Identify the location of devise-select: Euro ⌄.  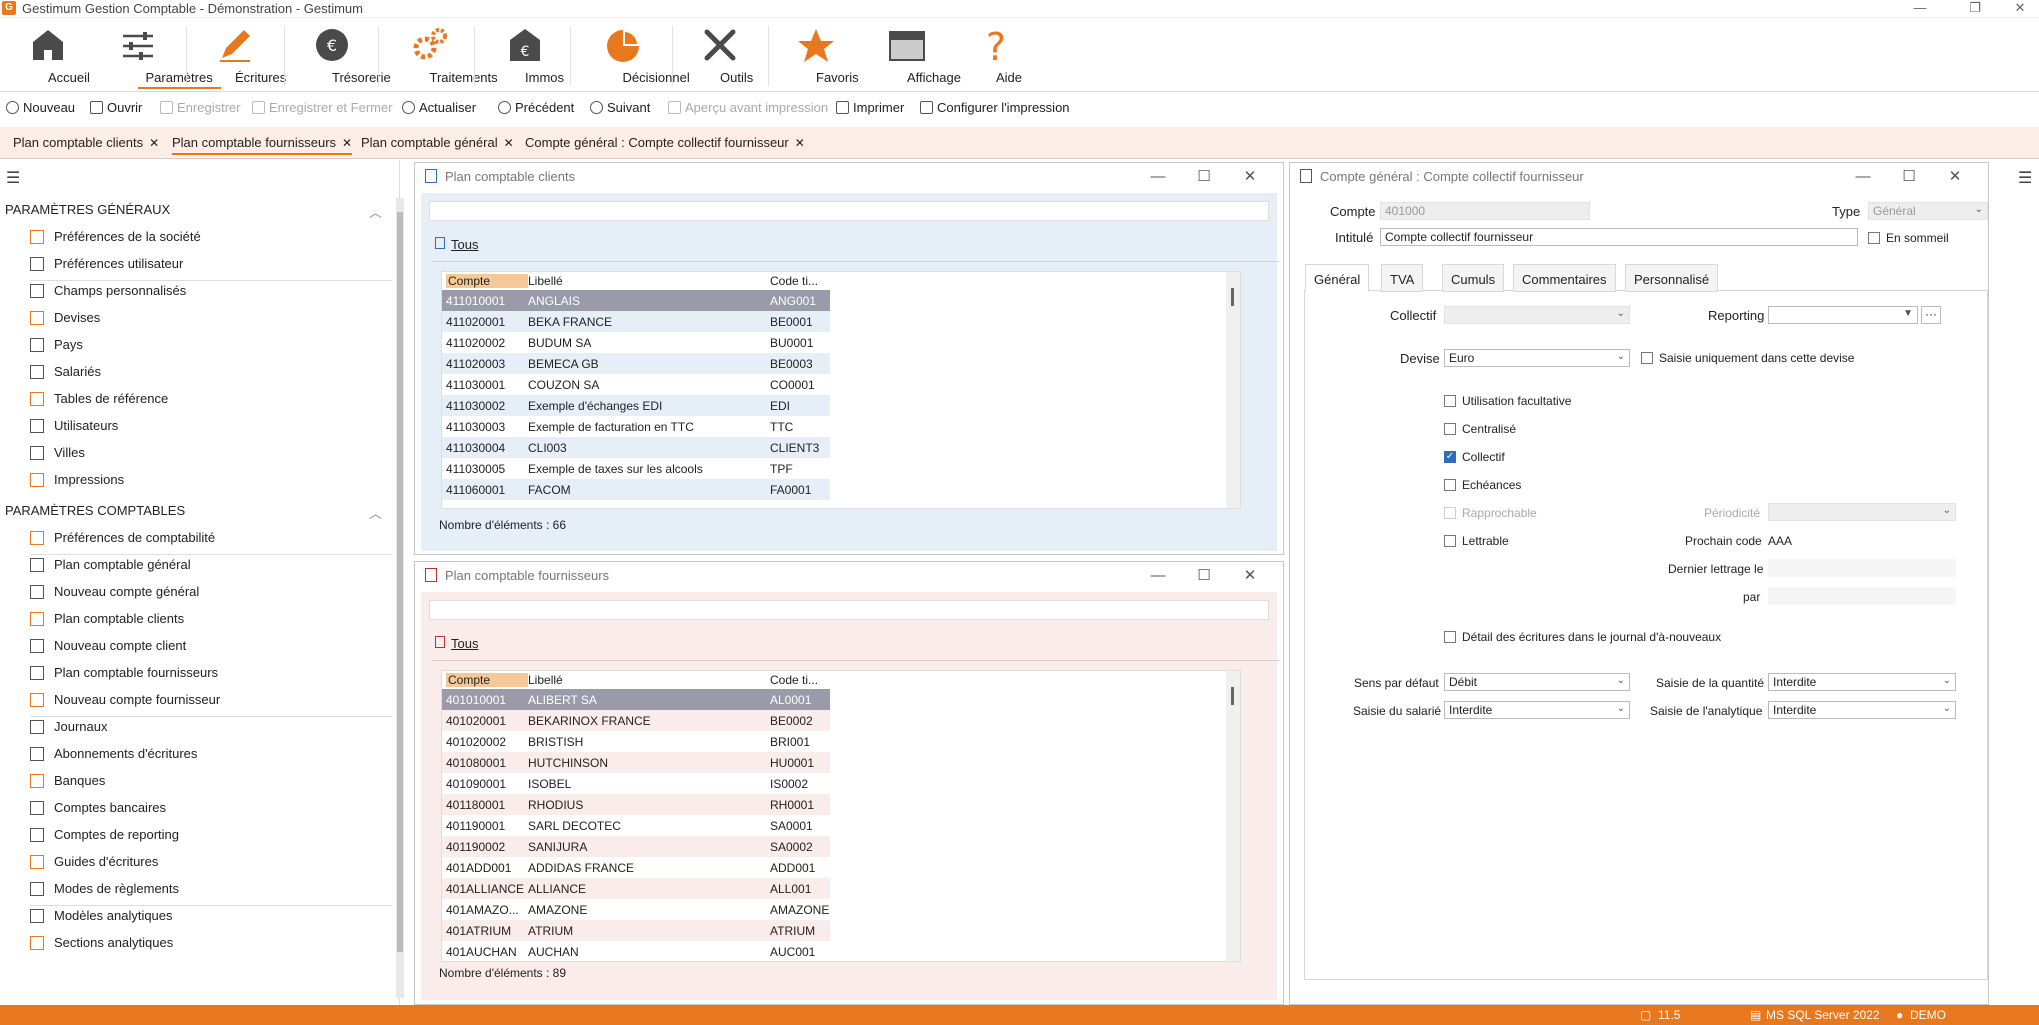
(1537, 358).